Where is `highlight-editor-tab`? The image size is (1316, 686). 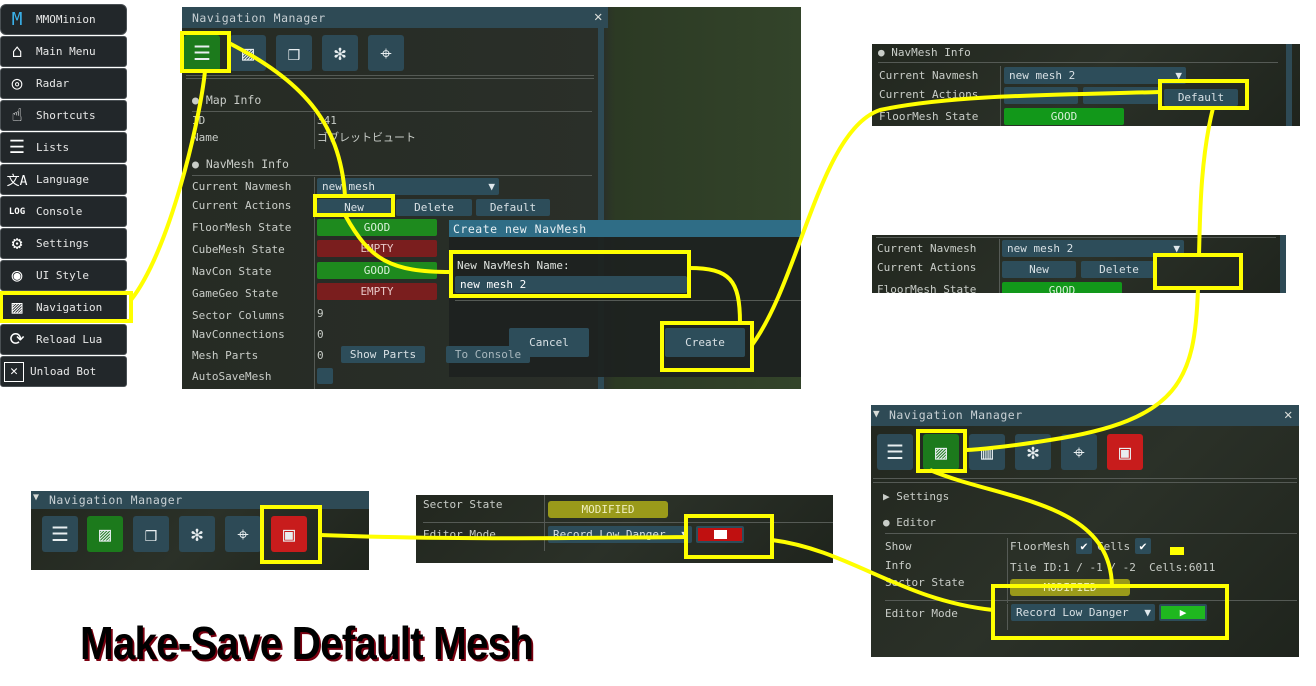 highlight-editor-tab is located at coordinates (941, 451).